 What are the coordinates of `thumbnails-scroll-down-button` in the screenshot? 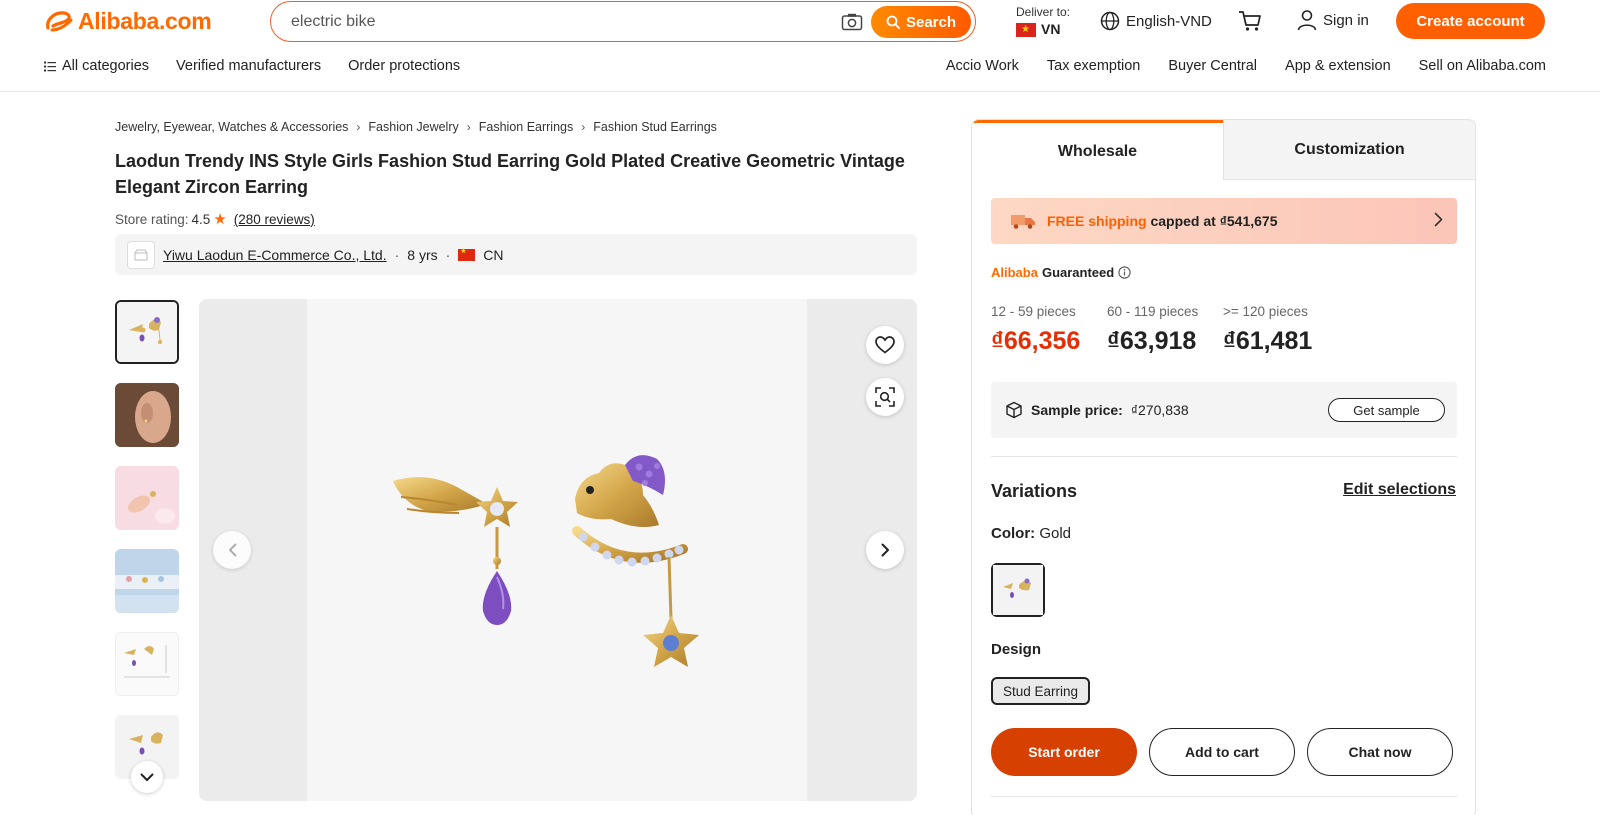 It's located at (147, 777).